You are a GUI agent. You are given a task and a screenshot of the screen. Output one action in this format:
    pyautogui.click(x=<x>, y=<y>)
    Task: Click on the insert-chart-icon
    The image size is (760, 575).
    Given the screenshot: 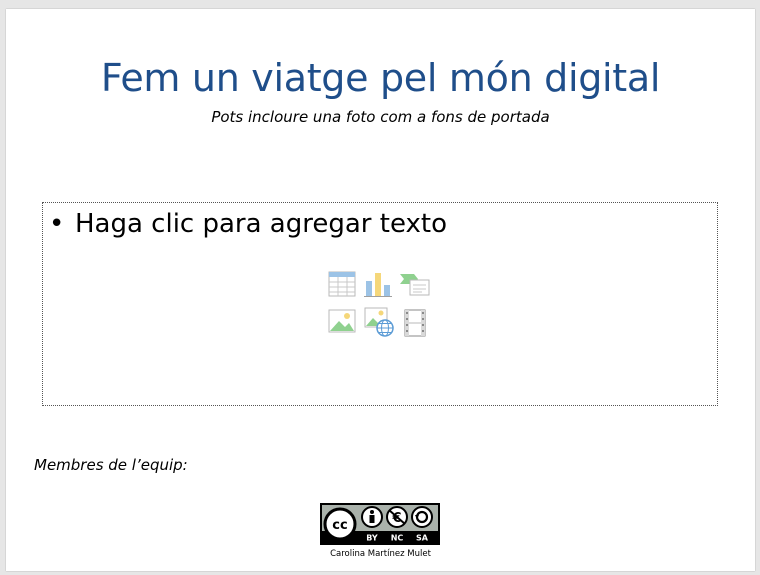 What is the action you would take?
    pyautogui.click(x=378, y=284)
    